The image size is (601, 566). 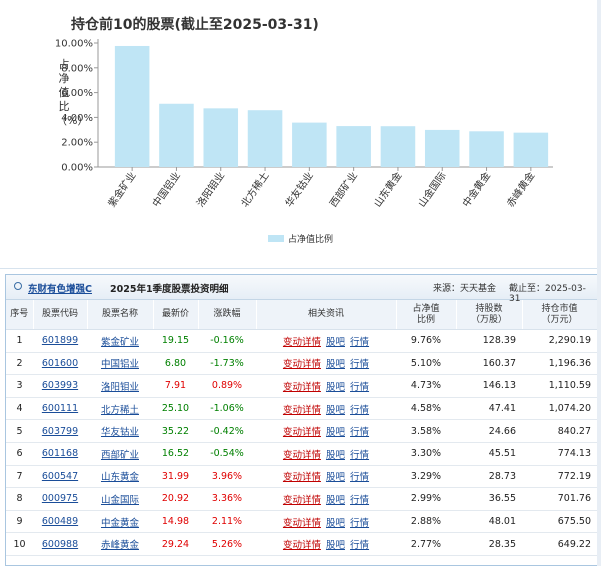 What do you see at coordinates (60, 453) in the screenshot?
I see `stock-code-link: 601168` at bounding box center [60, 453].